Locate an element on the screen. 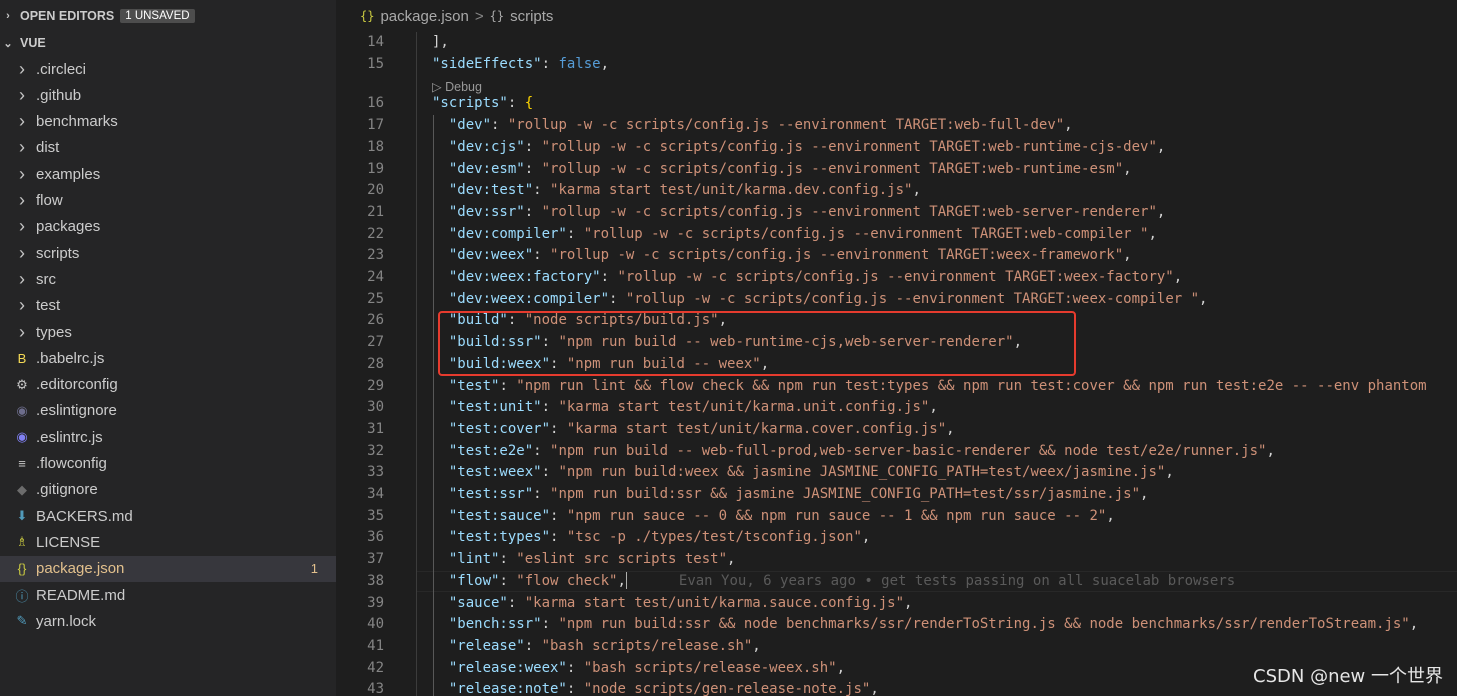  line-number: 25 is located at coordinates (375, 298).